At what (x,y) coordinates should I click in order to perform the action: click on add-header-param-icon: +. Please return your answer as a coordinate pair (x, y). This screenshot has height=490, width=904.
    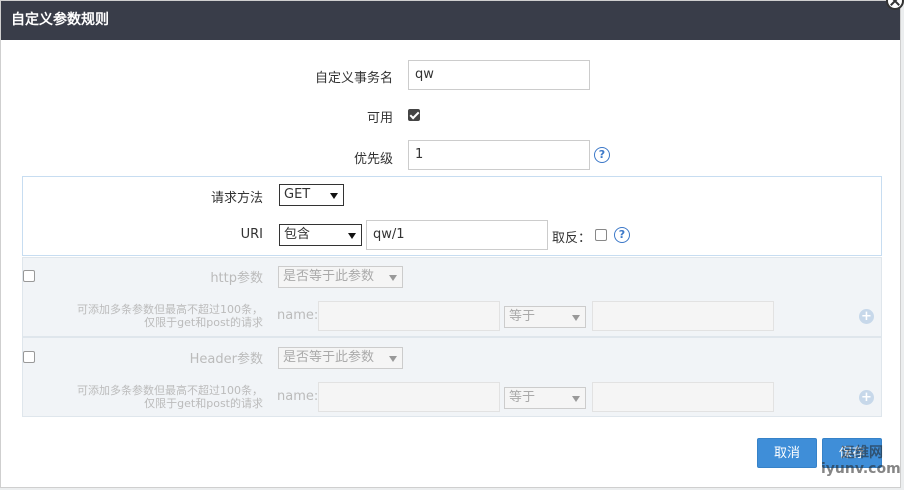
    Looking at the image, I should click on (866, 397).